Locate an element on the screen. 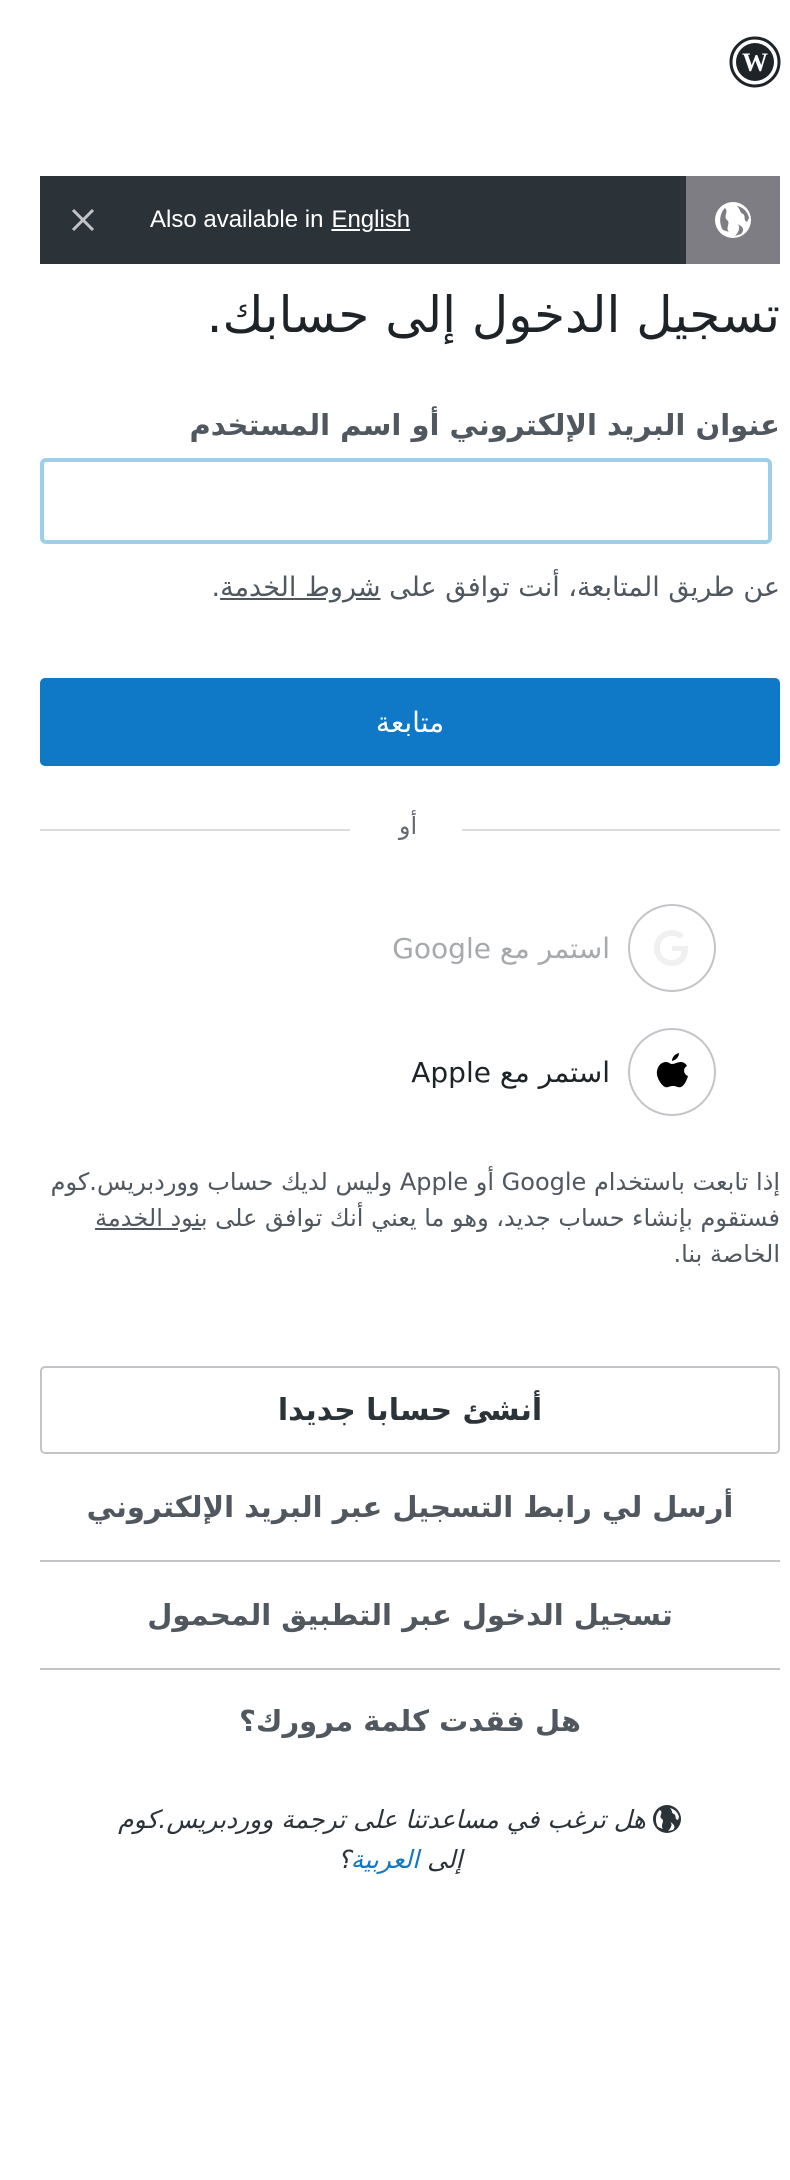 The width and height of the screenshot is (790, 2180). banner-close-button is located at coordinates (83, 220).